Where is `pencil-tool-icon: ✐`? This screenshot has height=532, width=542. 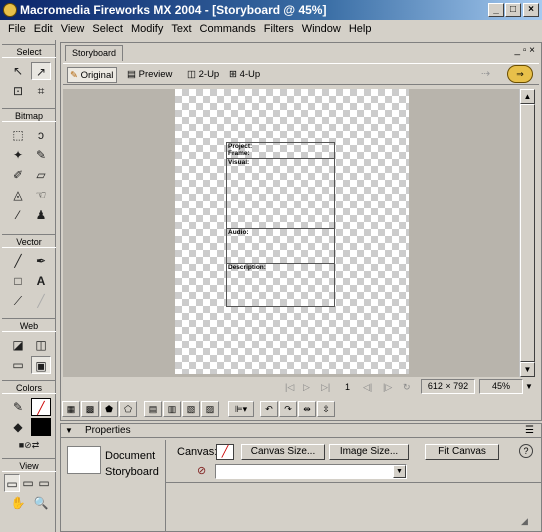
pencil-tool-icon: ✐ is located at coordinates (18, 175).